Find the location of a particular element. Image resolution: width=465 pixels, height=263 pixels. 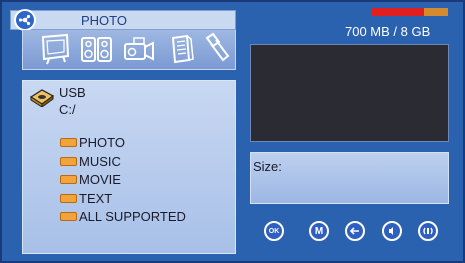

device-path: C:/ is located at coordinates (67, 109).